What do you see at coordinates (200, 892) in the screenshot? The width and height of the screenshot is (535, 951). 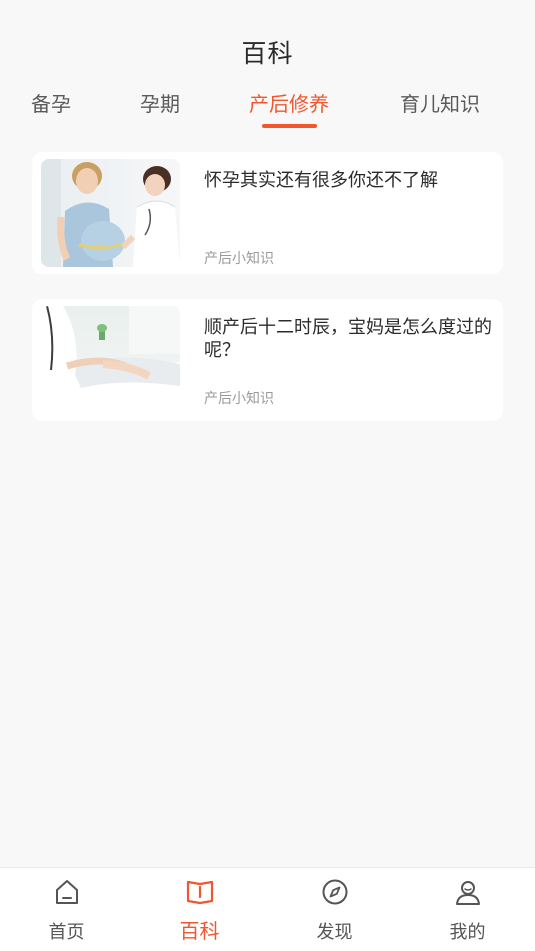 I see `book-icon` at bounding box center [200, 892].